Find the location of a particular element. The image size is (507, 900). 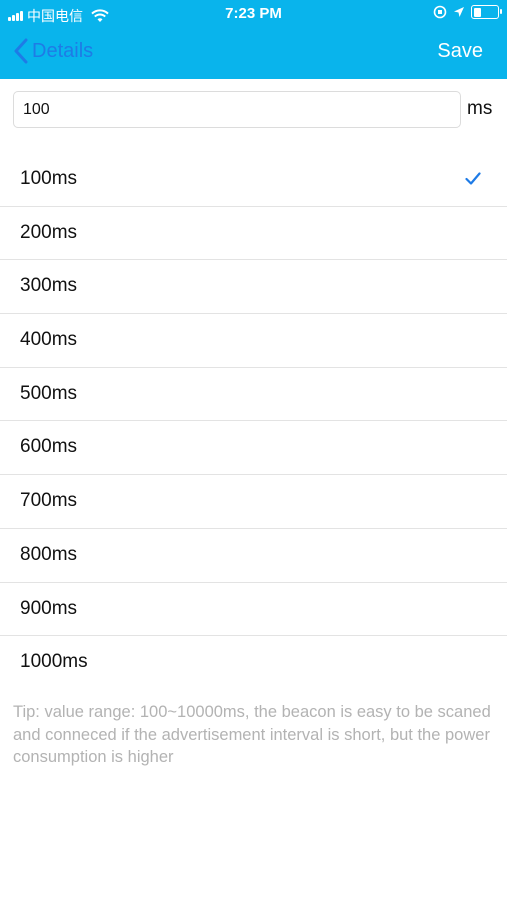

back-button: Details is located at coordinates (53, 51).